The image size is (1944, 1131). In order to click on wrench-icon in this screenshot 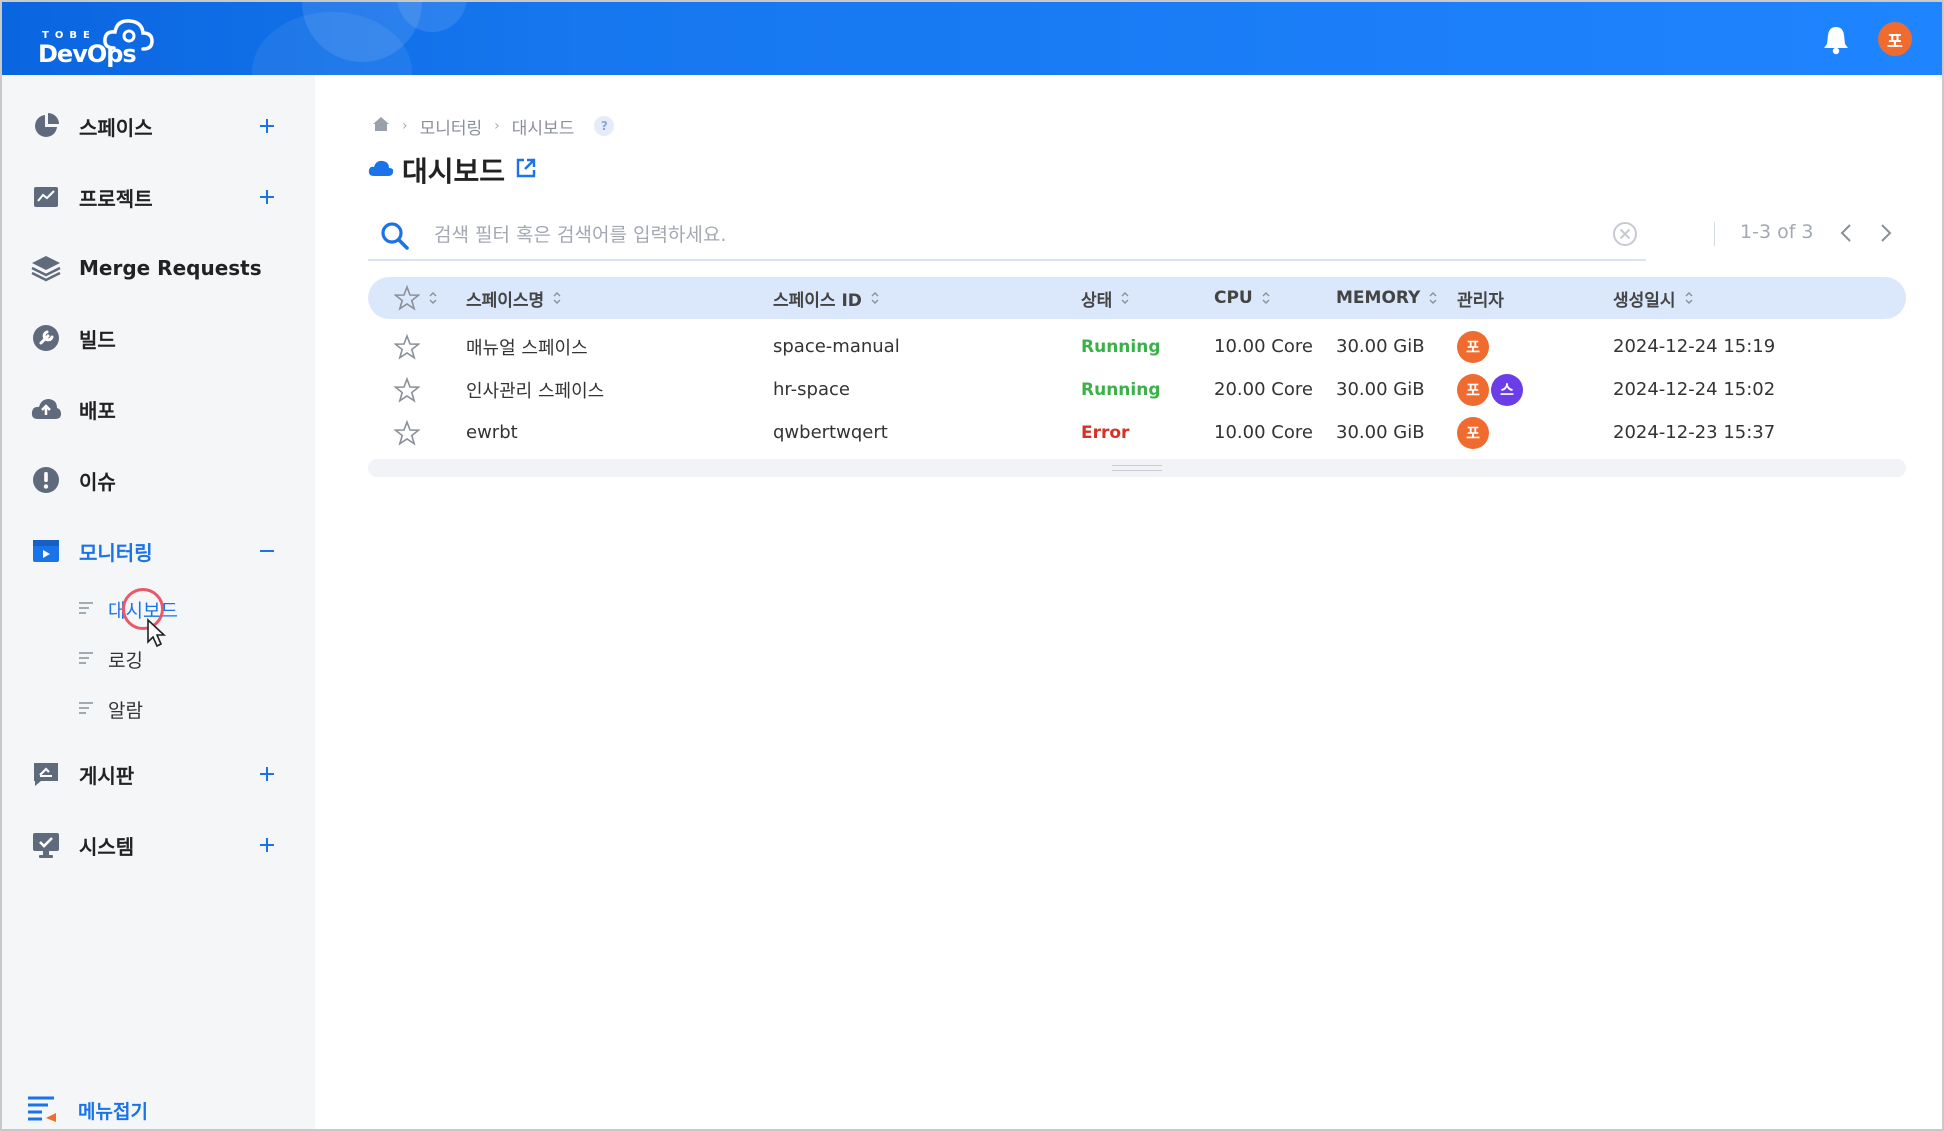, I will do `click(46, 338)`.